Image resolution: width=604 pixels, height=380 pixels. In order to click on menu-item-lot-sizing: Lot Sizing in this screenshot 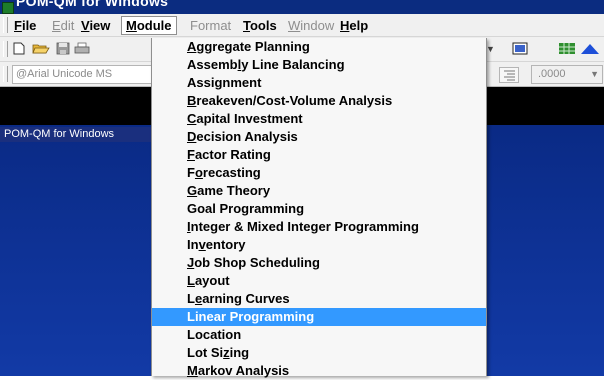, I will do `click(319, 353)`.